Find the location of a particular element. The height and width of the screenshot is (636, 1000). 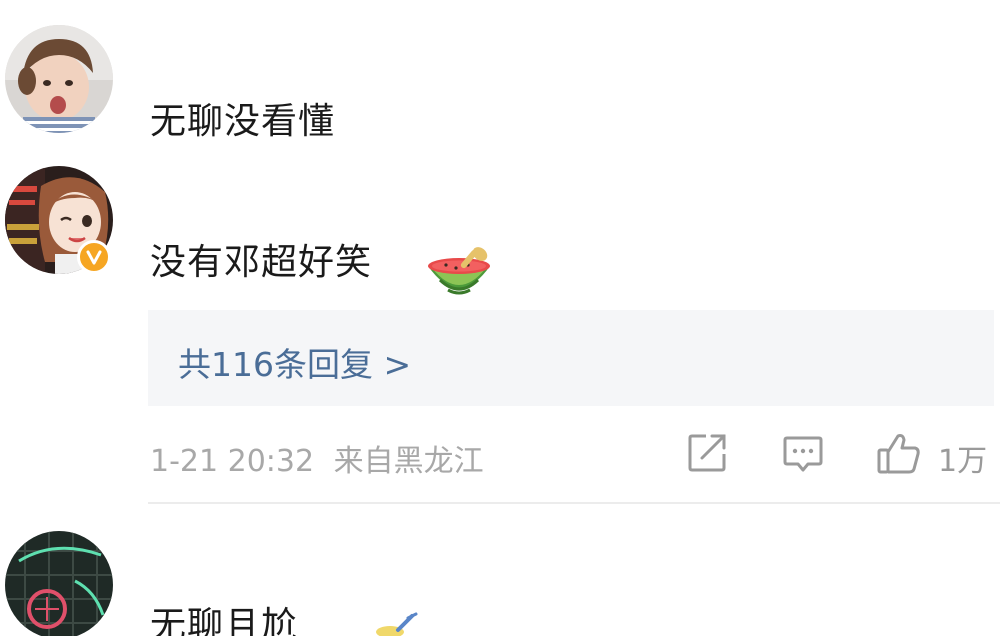

neon-sign-avatar-icon is located at coordinates (59, 583).